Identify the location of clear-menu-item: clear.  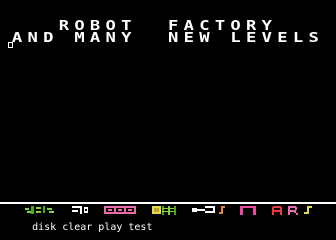
(77, 228).